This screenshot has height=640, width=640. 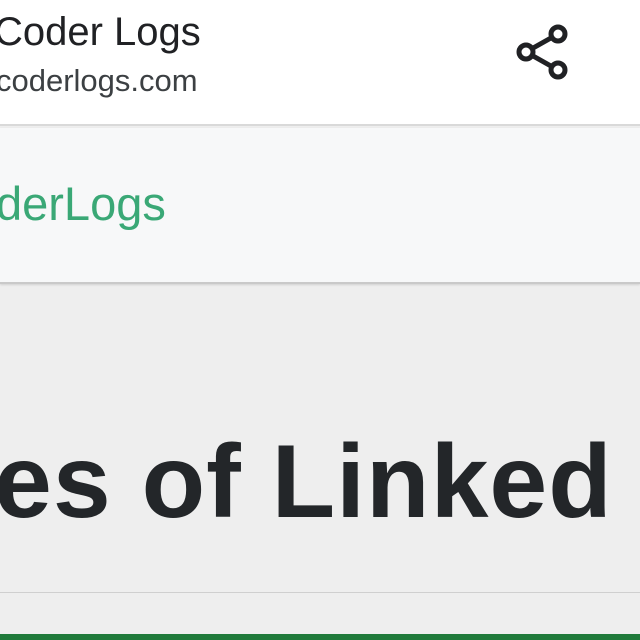 What do you see at coordinates (320, 637) in the screenshot?
I see `bottom-accent-bar` at bounding box center [320, 637].